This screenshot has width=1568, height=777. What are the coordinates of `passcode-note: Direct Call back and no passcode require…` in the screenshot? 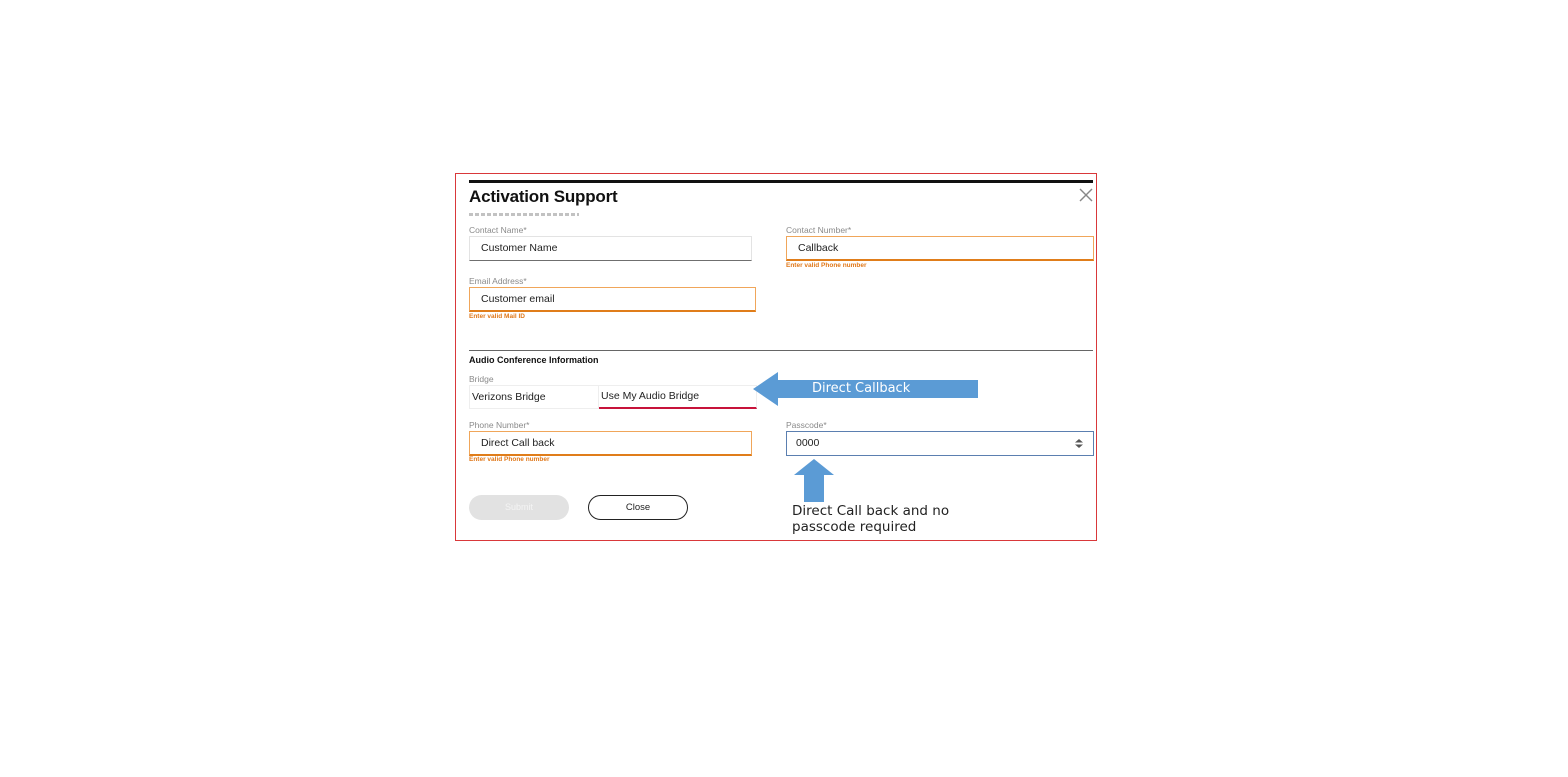 It's located at (902, 519).